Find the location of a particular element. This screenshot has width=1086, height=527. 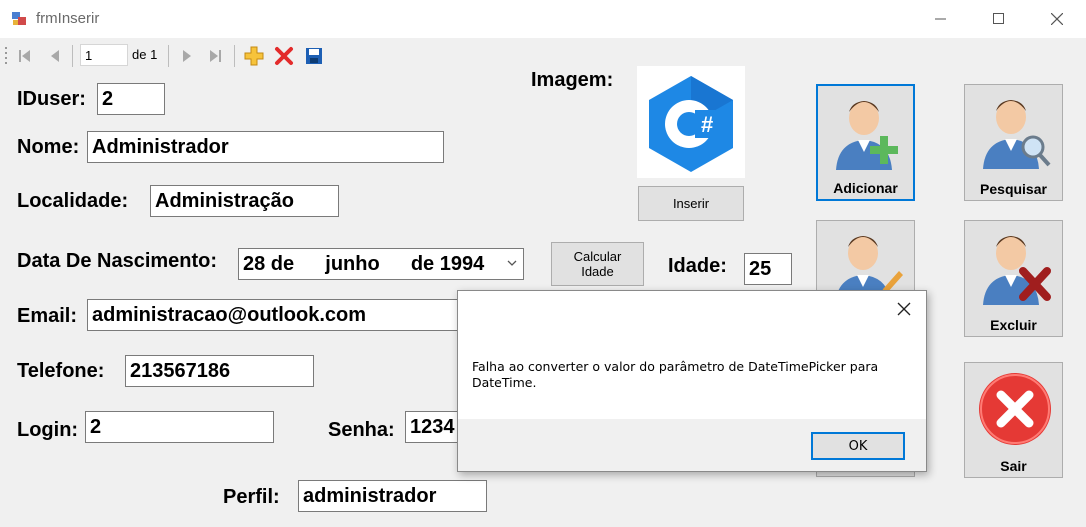

localidade-field: Administração is located at coordinates (244, 201).